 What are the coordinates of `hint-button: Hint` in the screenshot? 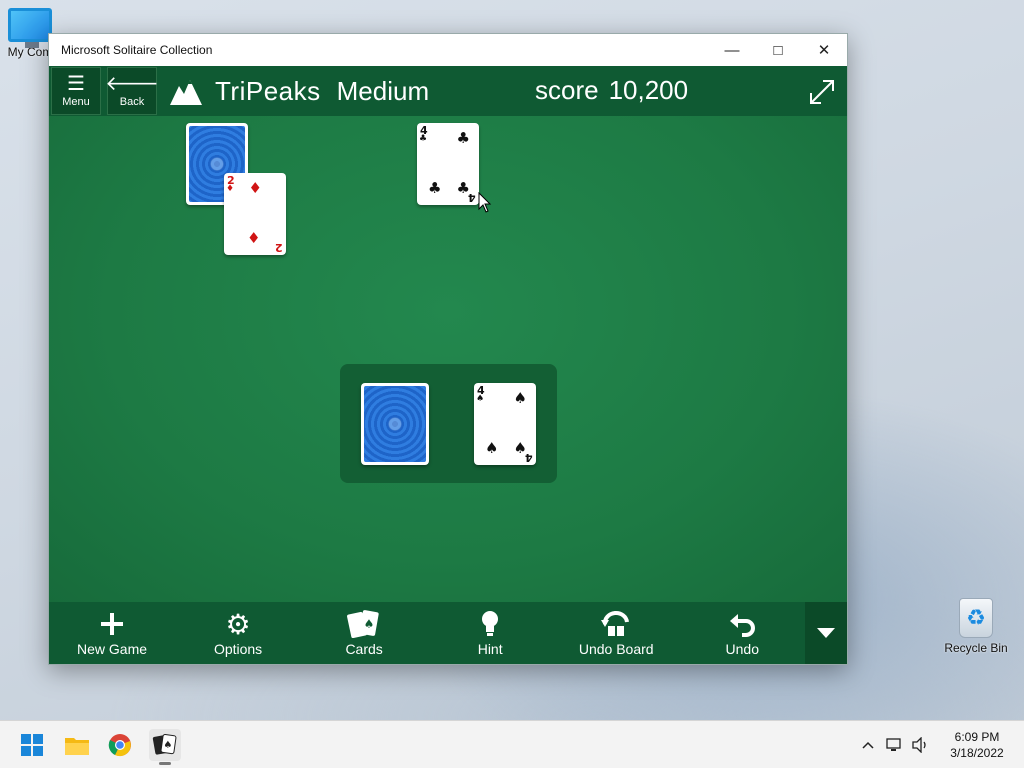 It's located at (490, 633).